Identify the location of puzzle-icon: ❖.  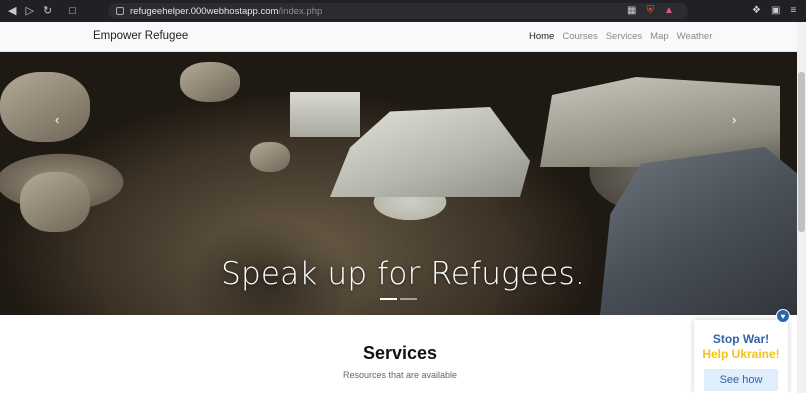
(756, 11).